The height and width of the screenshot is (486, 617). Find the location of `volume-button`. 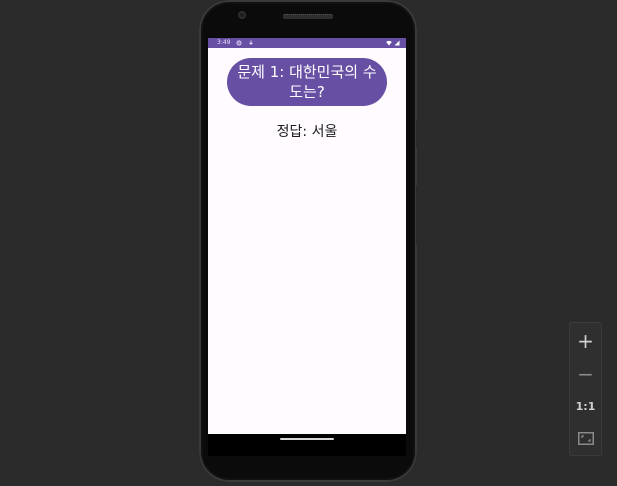

volume-button is located at coordinates (417, 134).